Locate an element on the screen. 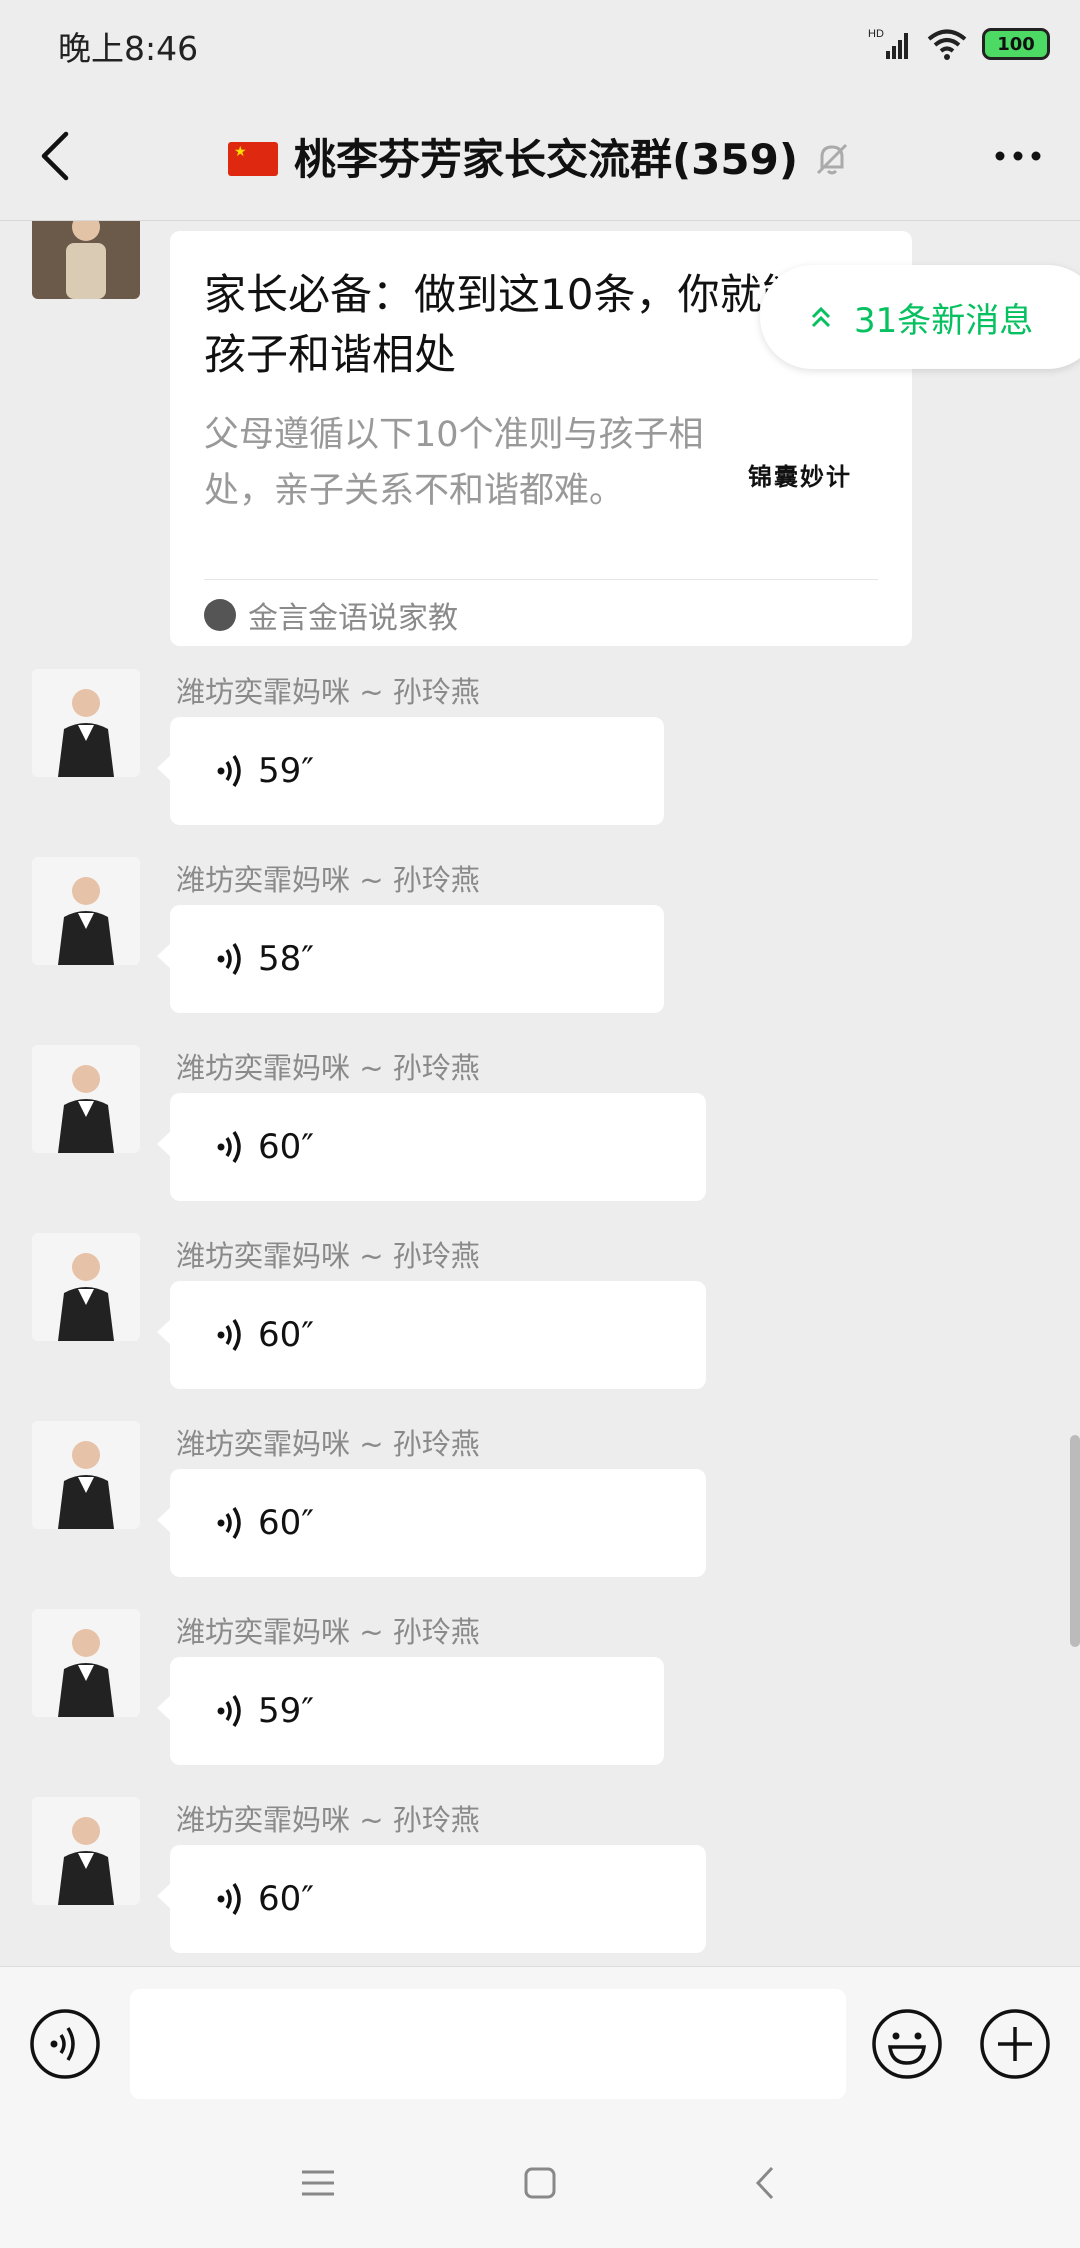 This screenshot has width=1080, height=2248. double-chevron-up-icon is located at coordinates (821, 317).